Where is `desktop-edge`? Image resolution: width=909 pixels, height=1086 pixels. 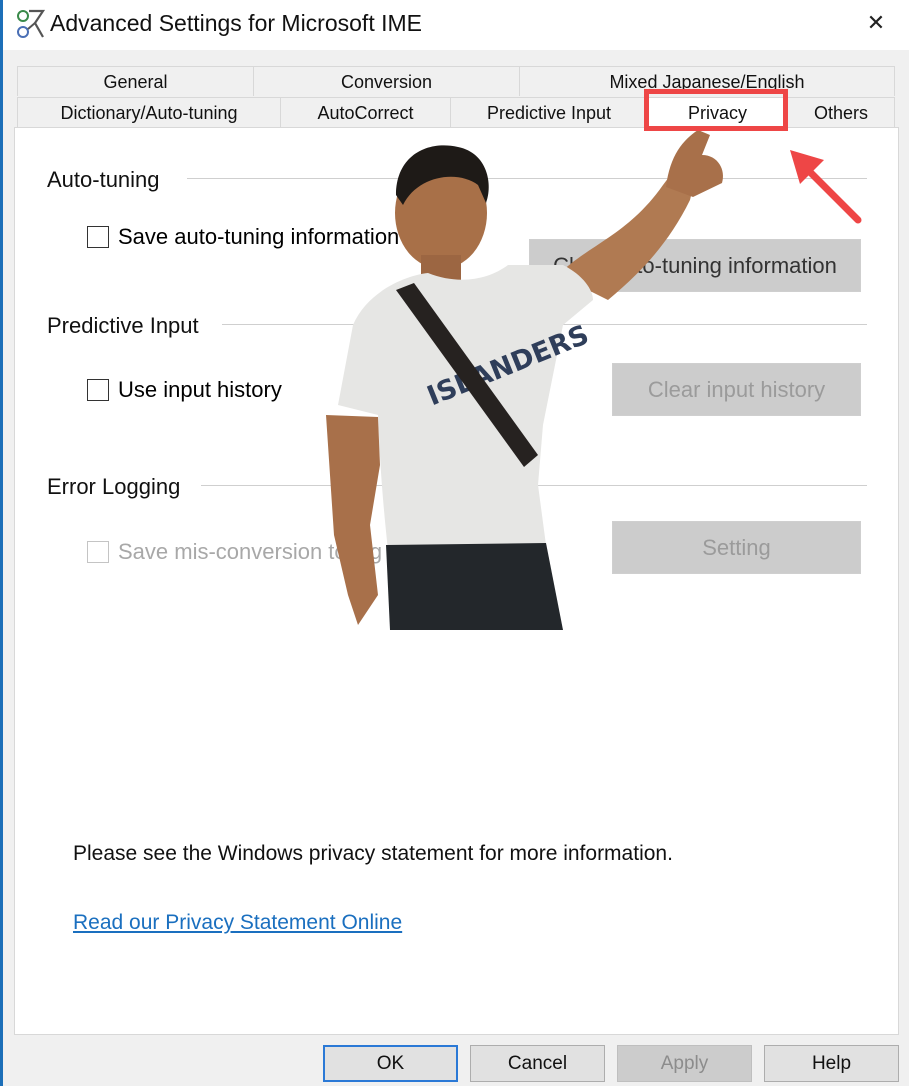 desktop-edge is located at coordinates (1, 543).